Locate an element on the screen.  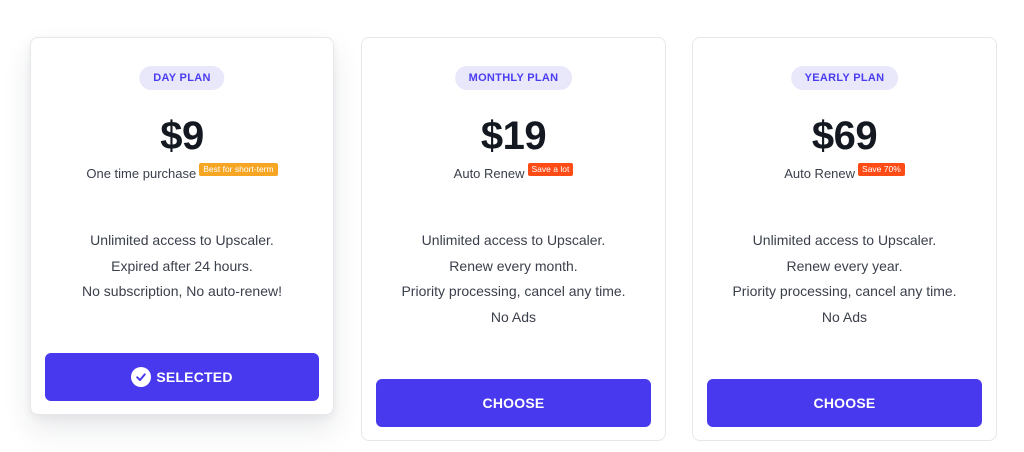
plan-billing-line: One time purchase Best for short-term is located at coordinates (182, 172).